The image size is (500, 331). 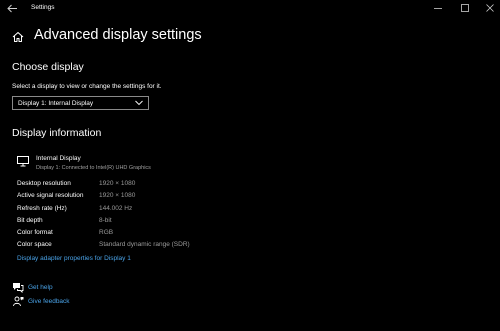 I want to click on close-icon, so click(x=490, y=8).